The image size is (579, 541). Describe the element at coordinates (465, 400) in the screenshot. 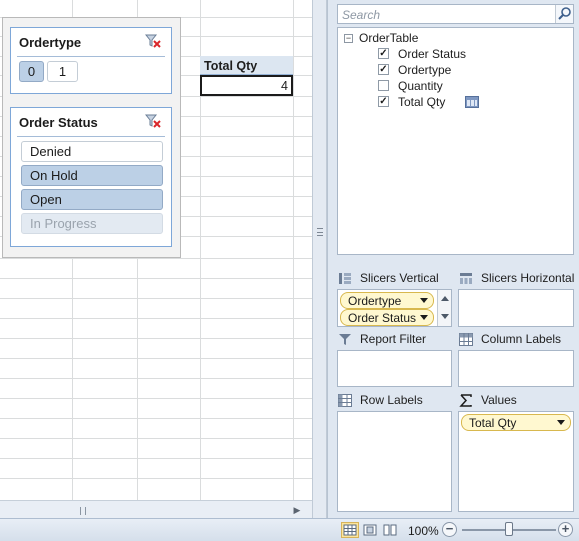

I see `sigma-icon` at that location.